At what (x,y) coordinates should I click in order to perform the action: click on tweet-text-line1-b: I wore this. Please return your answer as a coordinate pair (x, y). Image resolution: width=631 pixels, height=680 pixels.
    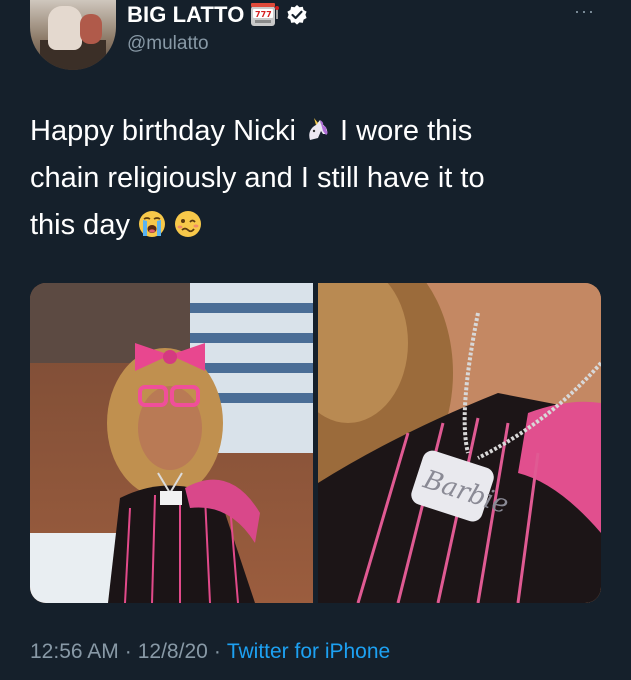
    Looking at the image, I should click on (402, 131).